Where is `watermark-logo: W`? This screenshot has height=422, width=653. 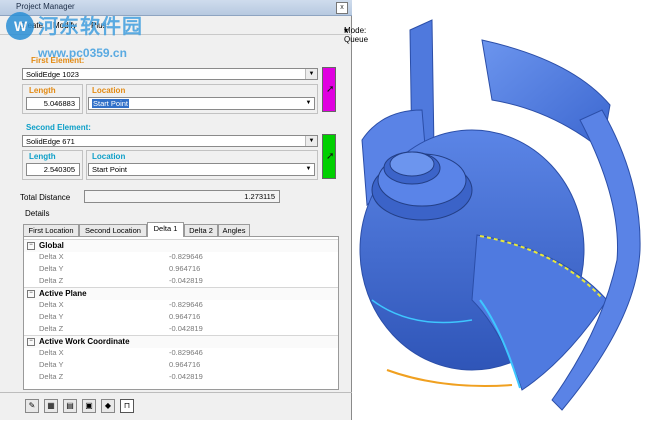 watermark-logo: W is located at coordinates (20, 26).